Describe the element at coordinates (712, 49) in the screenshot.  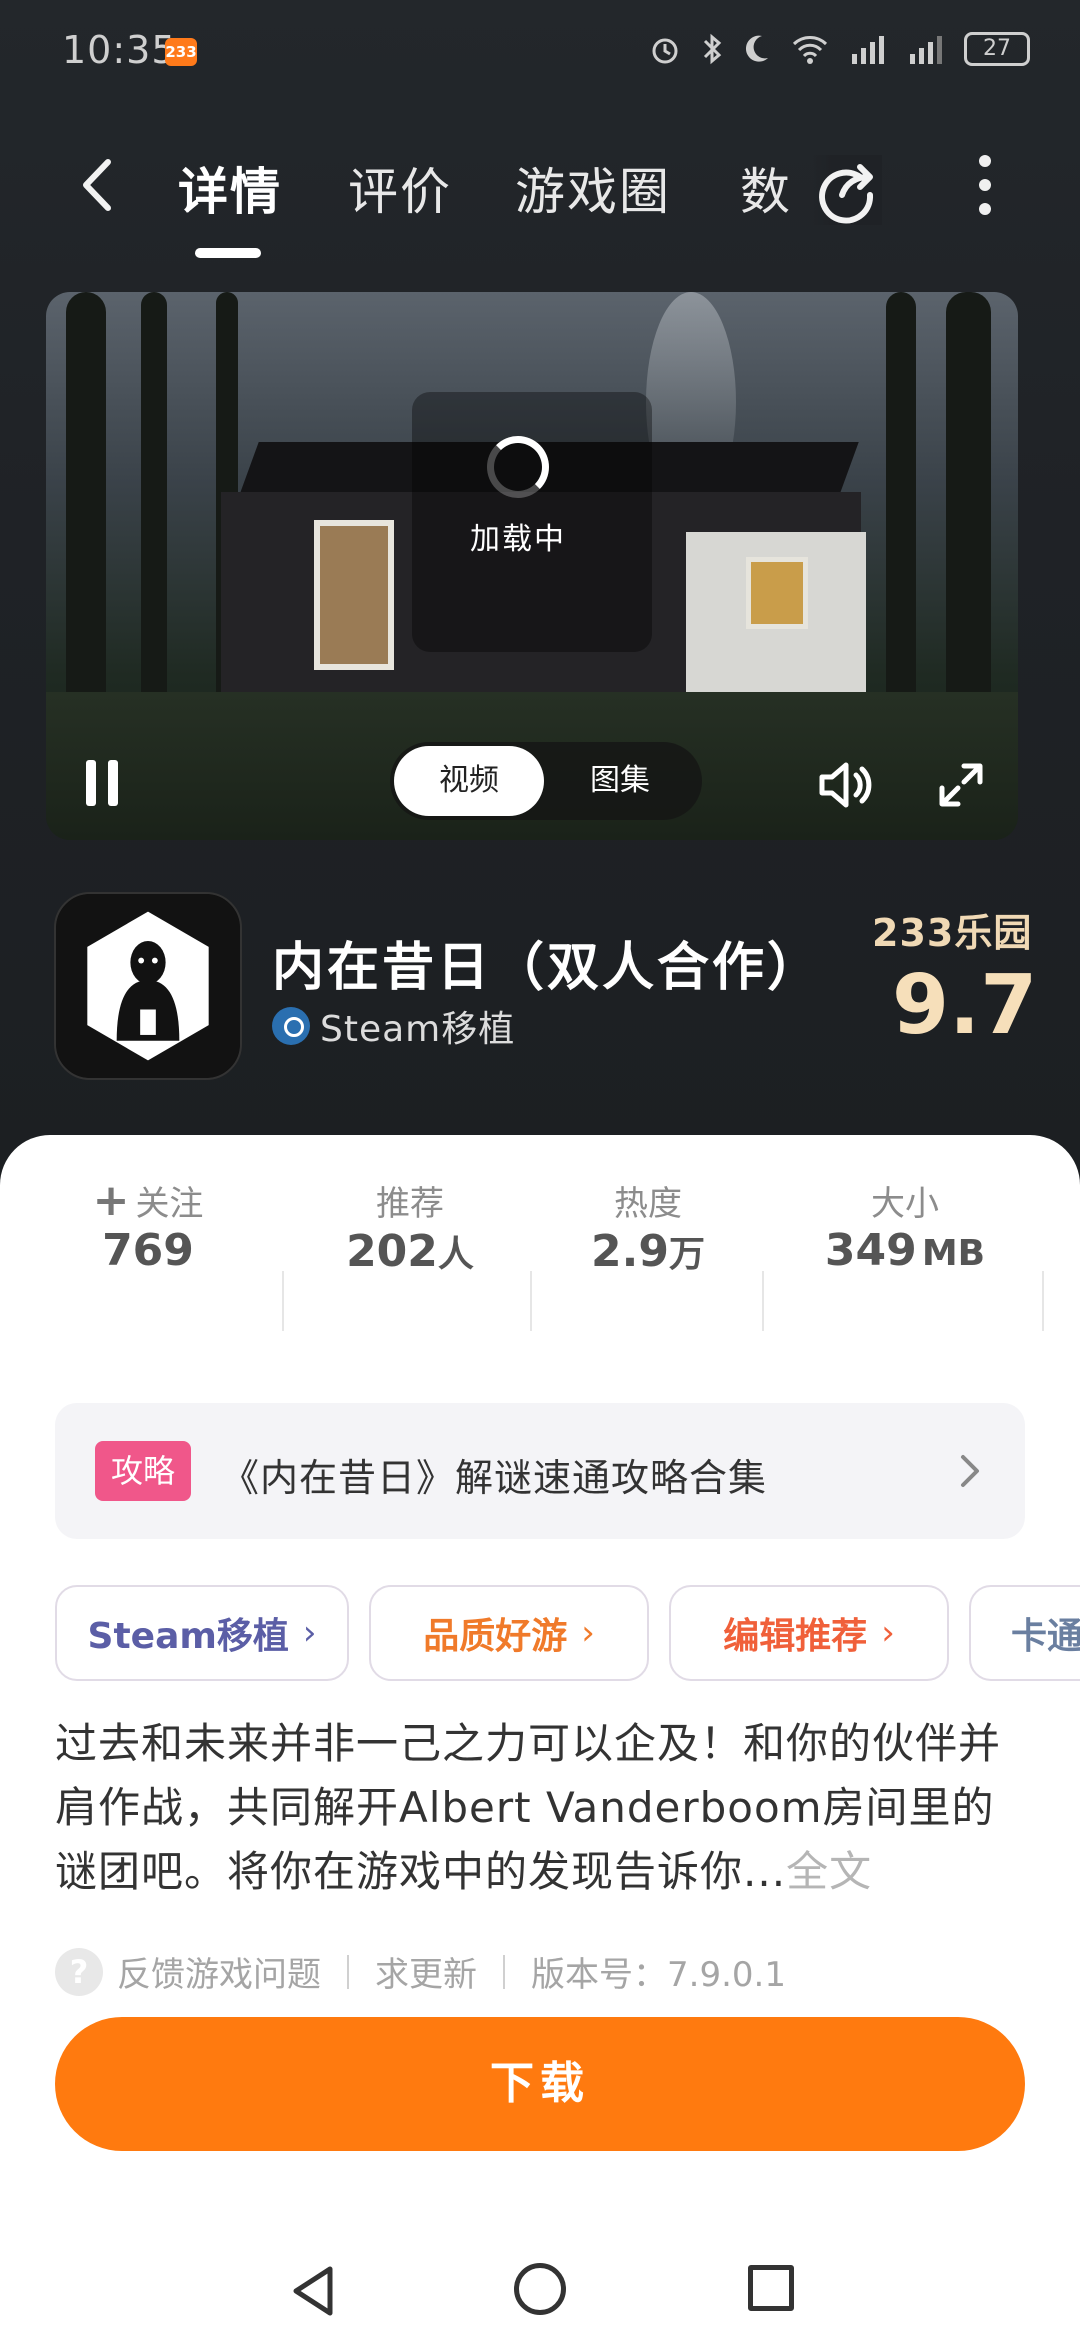
I see `bluetooth-icon` at that location.